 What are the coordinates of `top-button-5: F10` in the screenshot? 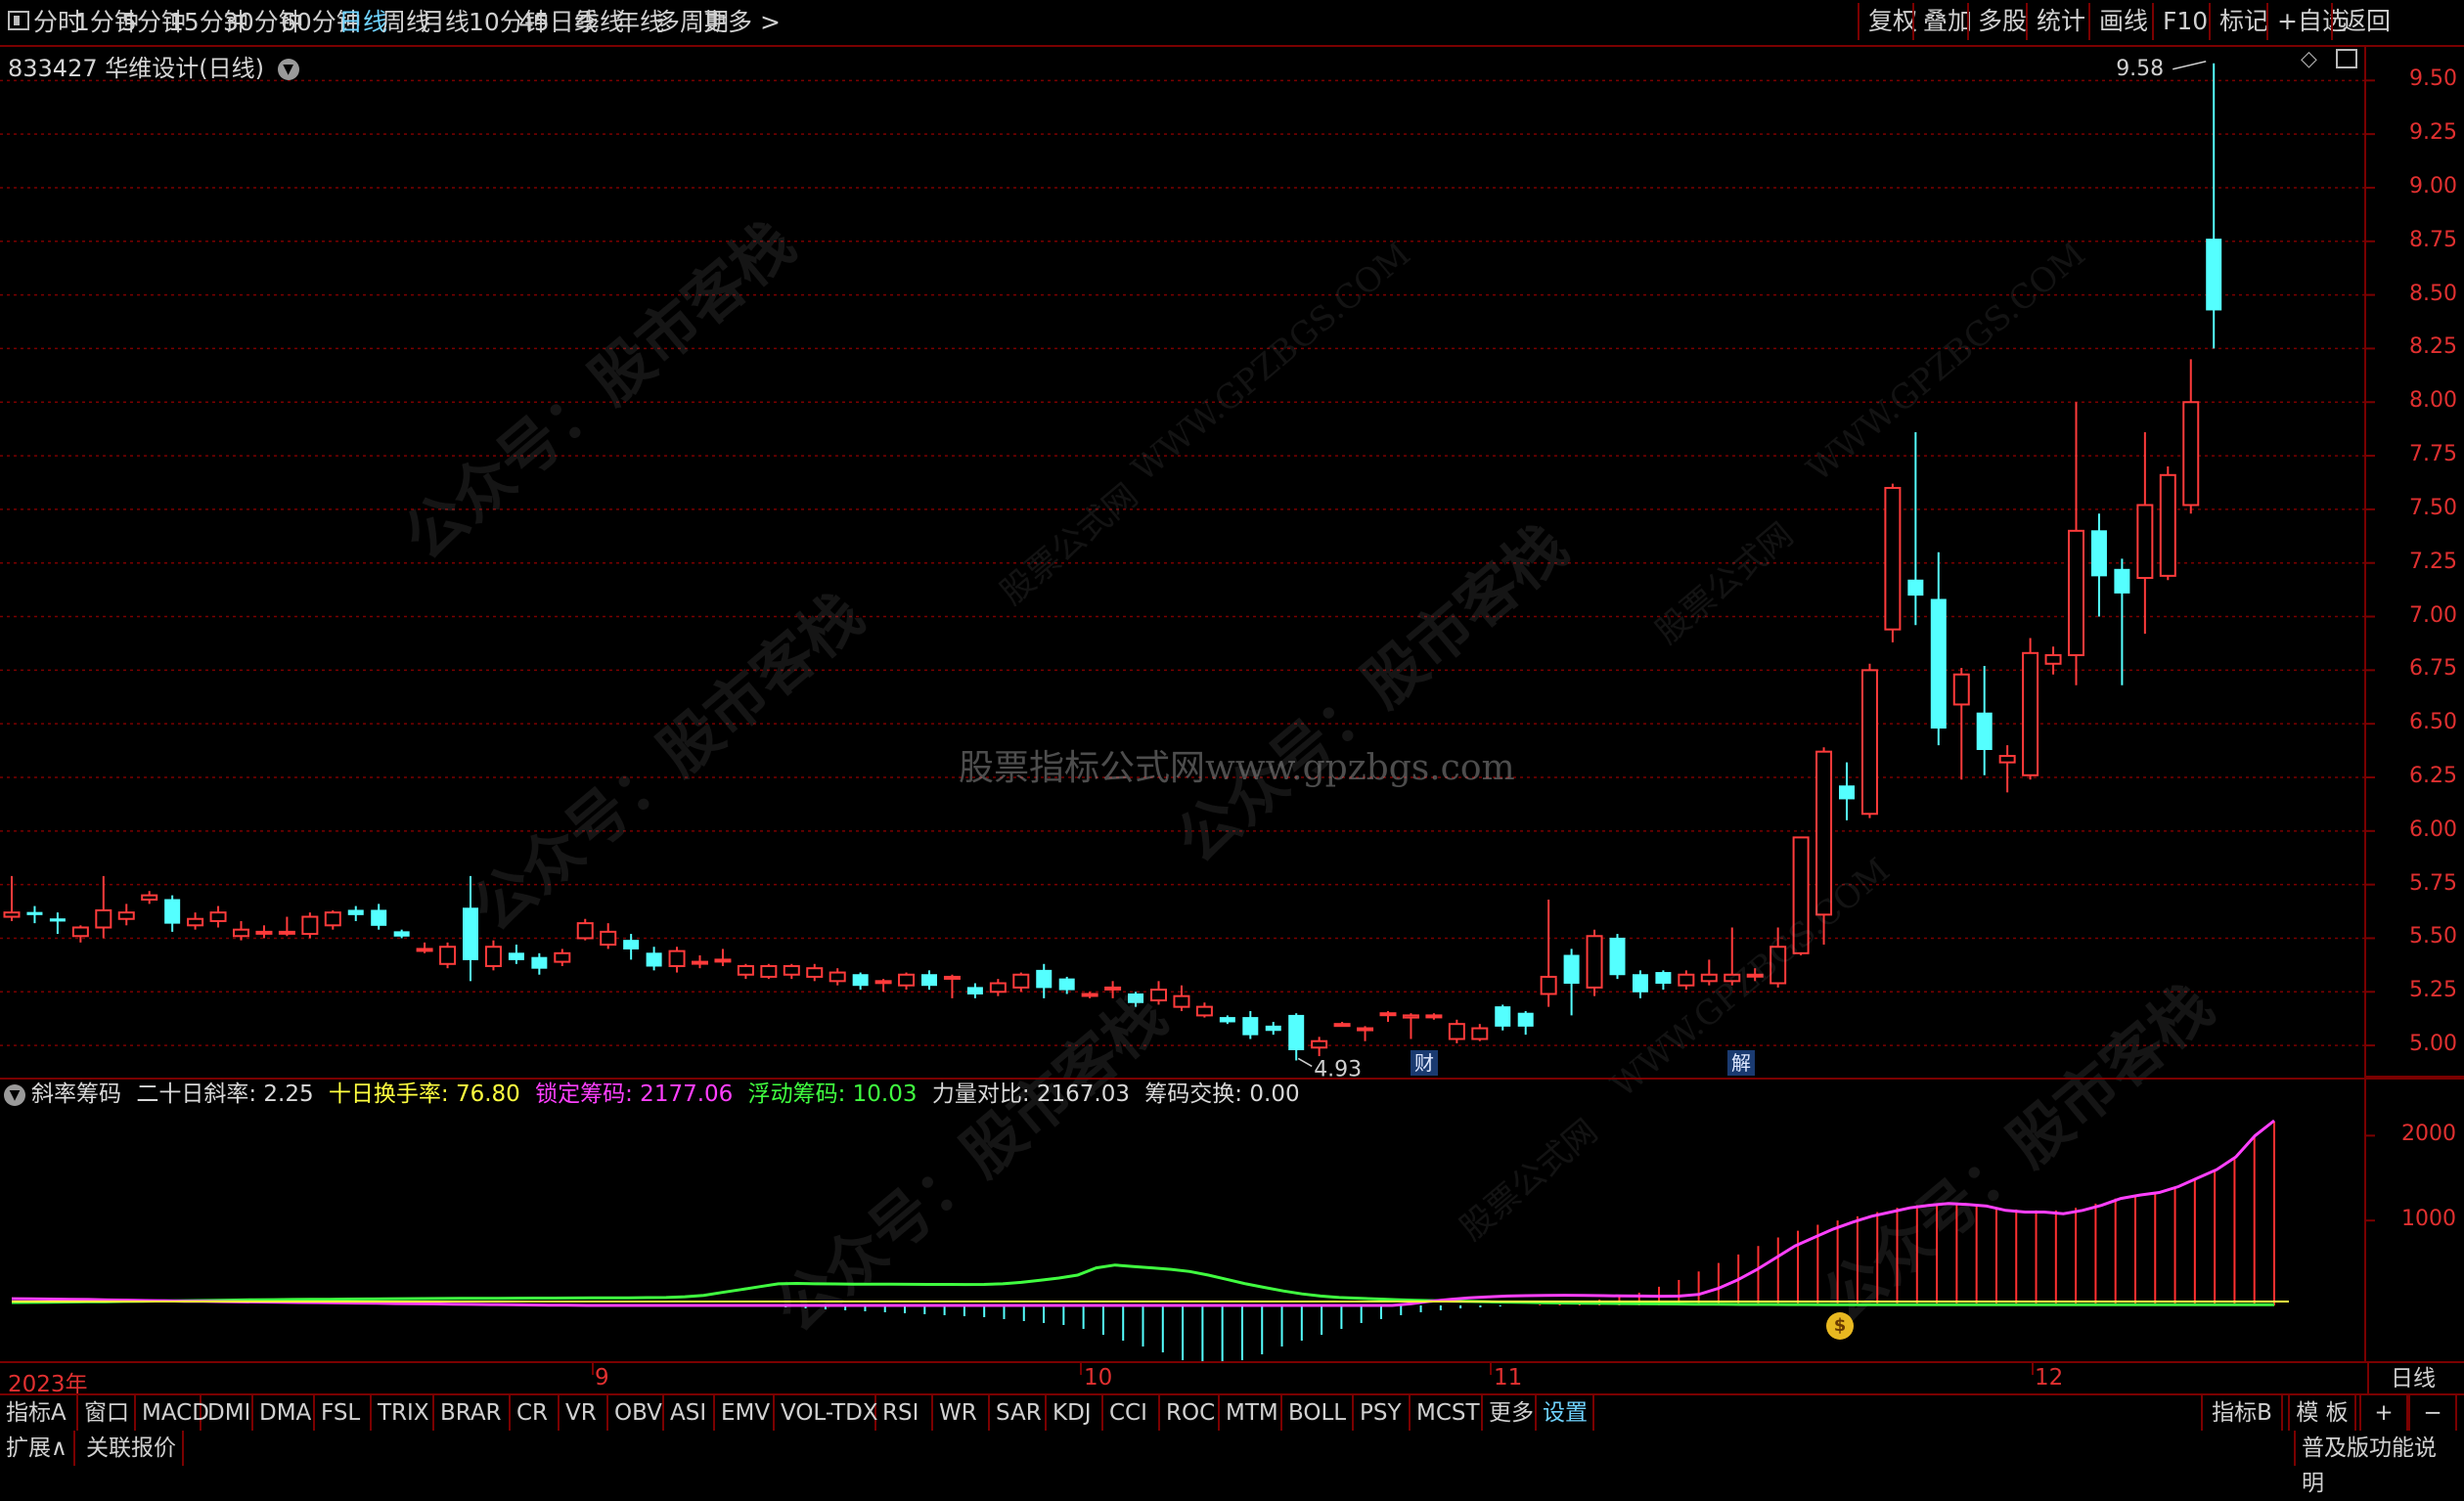 It's located at (2184, 21).